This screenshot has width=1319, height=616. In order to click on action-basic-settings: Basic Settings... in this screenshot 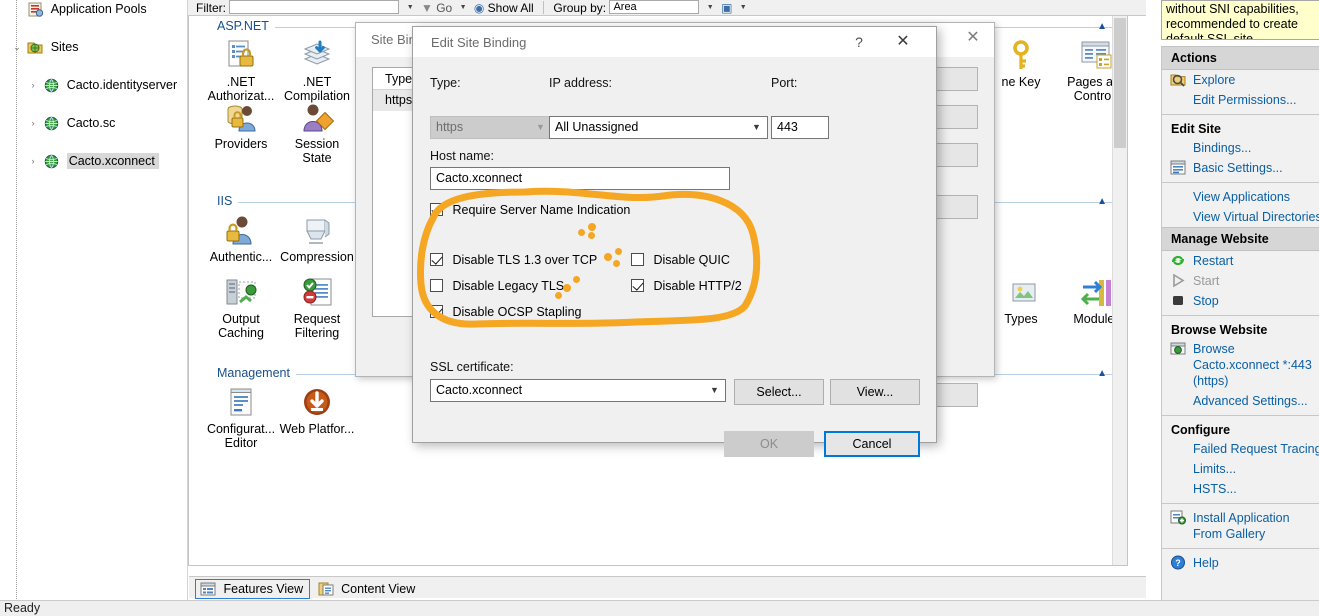, I will do `click(1240, 168)`.